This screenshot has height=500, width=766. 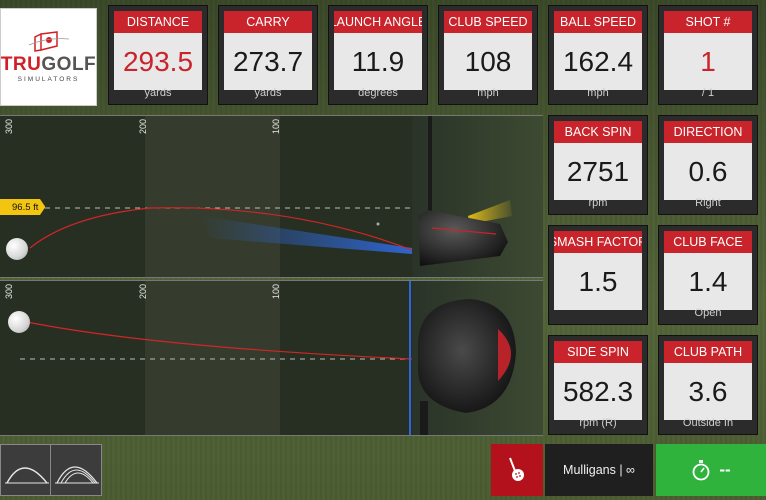 I want to click on stat-direction: DIRECTION 0.6 Right, so click(x=708, y=165).